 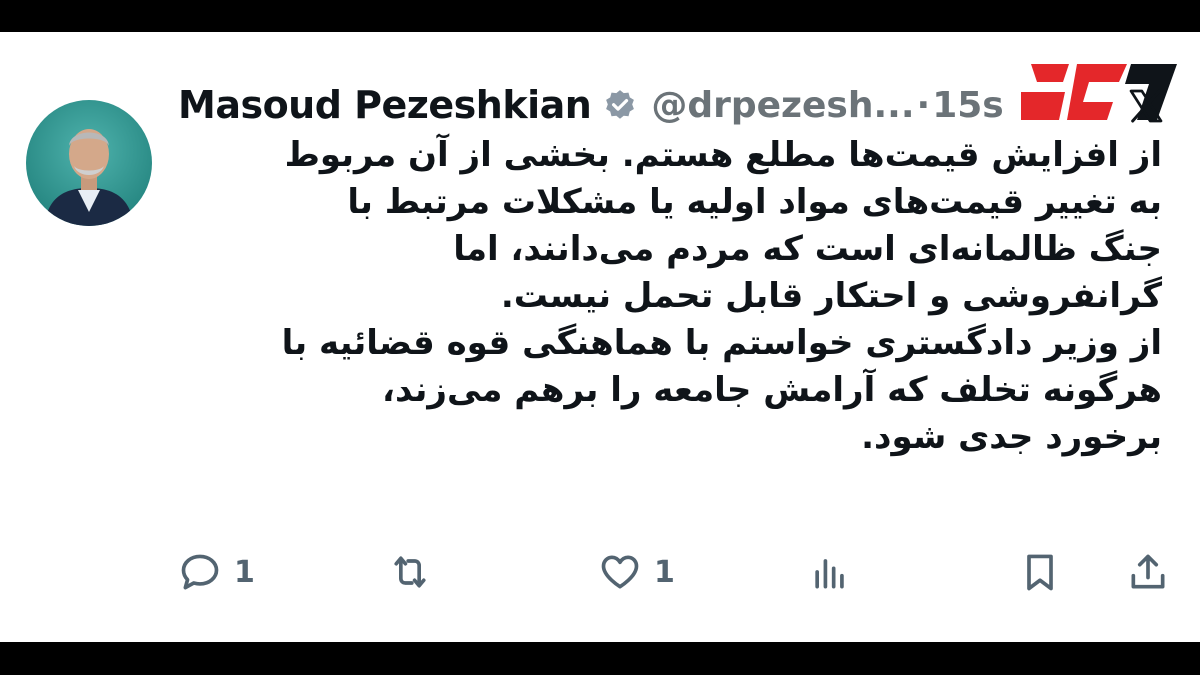 I want to click on reply-button: 1, so click(x=216, y=572).